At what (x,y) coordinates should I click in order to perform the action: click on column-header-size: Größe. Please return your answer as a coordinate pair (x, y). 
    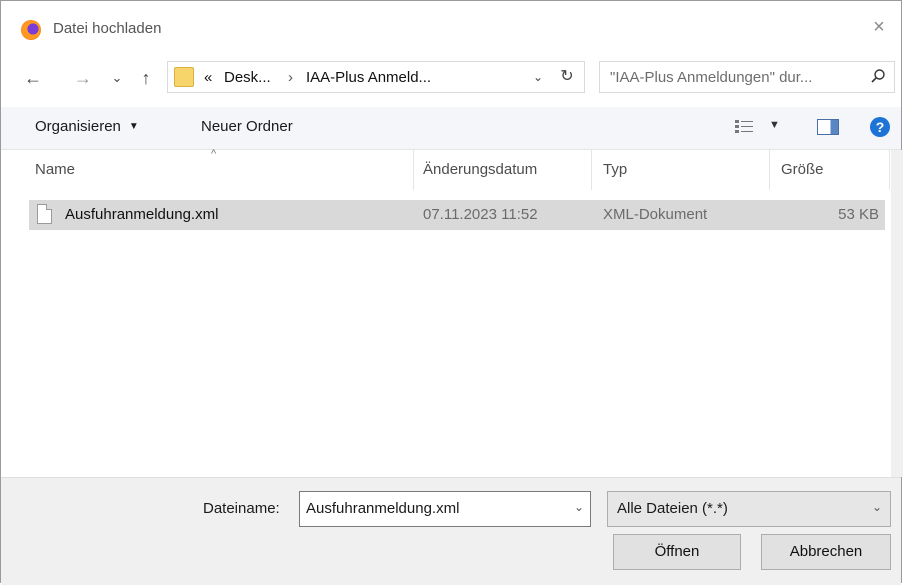
    Looking at the image, I should click on (802, 170).